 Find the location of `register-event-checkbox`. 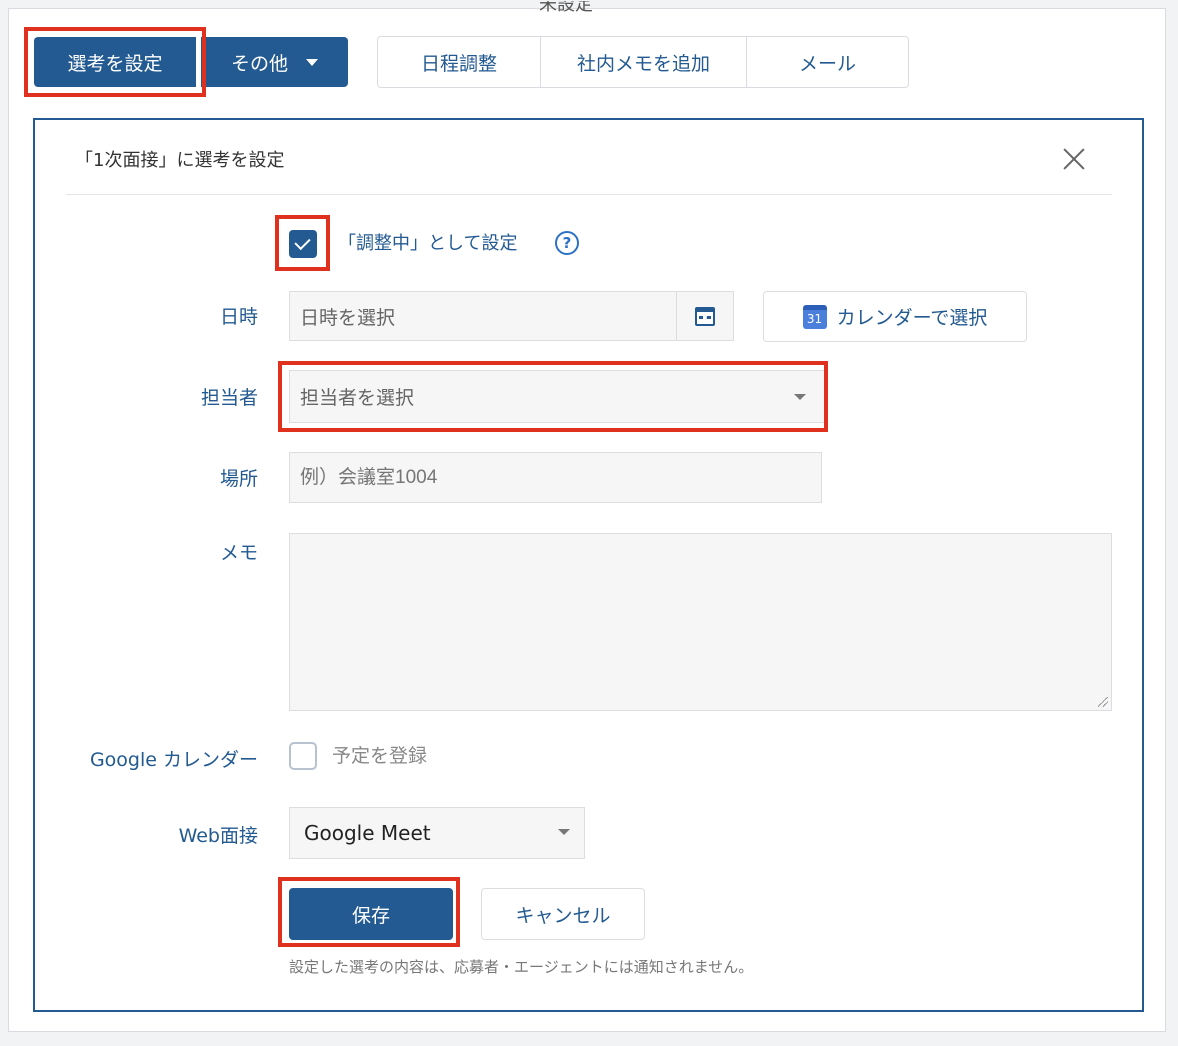

register-event-checkbox is located at coordinates (303, 756).